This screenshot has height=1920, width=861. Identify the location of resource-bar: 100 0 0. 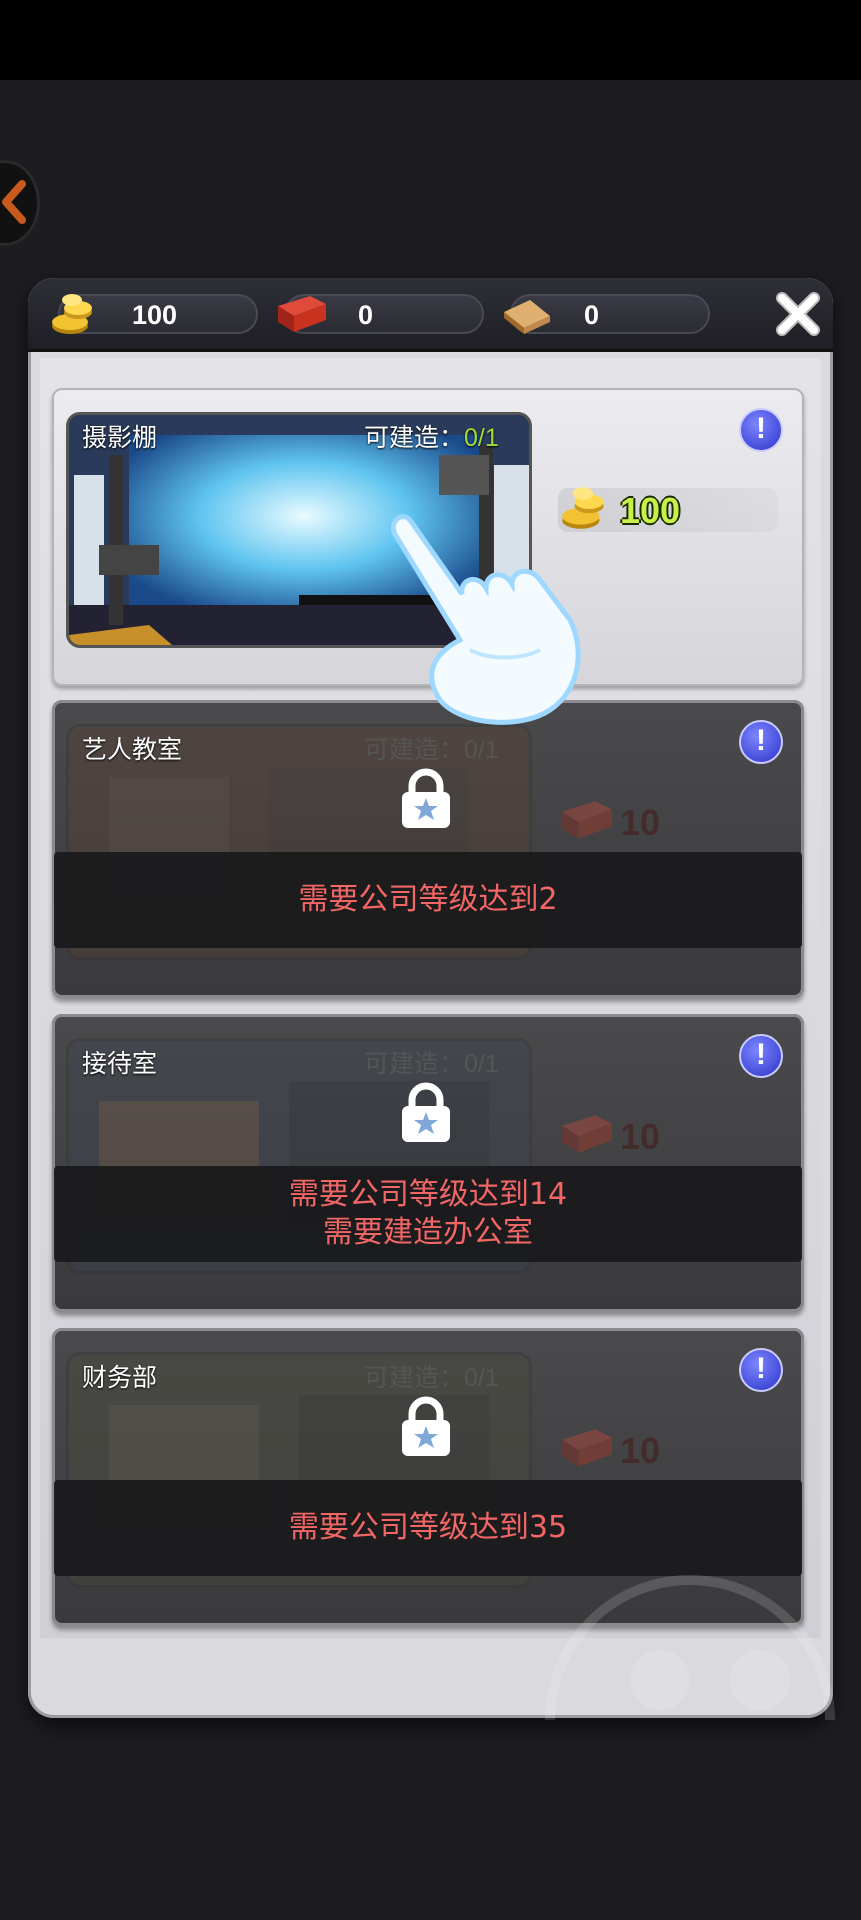
(430, 315).